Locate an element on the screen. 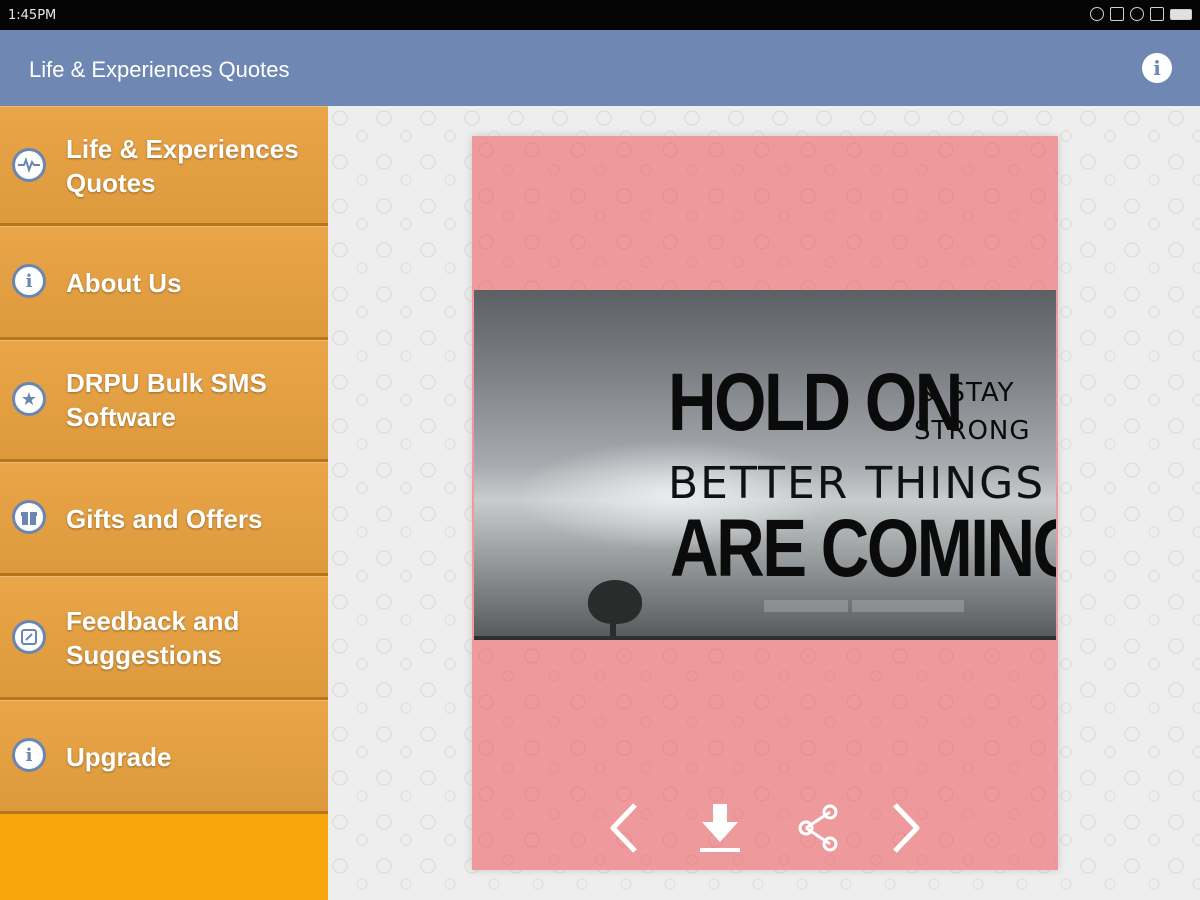  lock-icon is located at coordinates (1157, 14).